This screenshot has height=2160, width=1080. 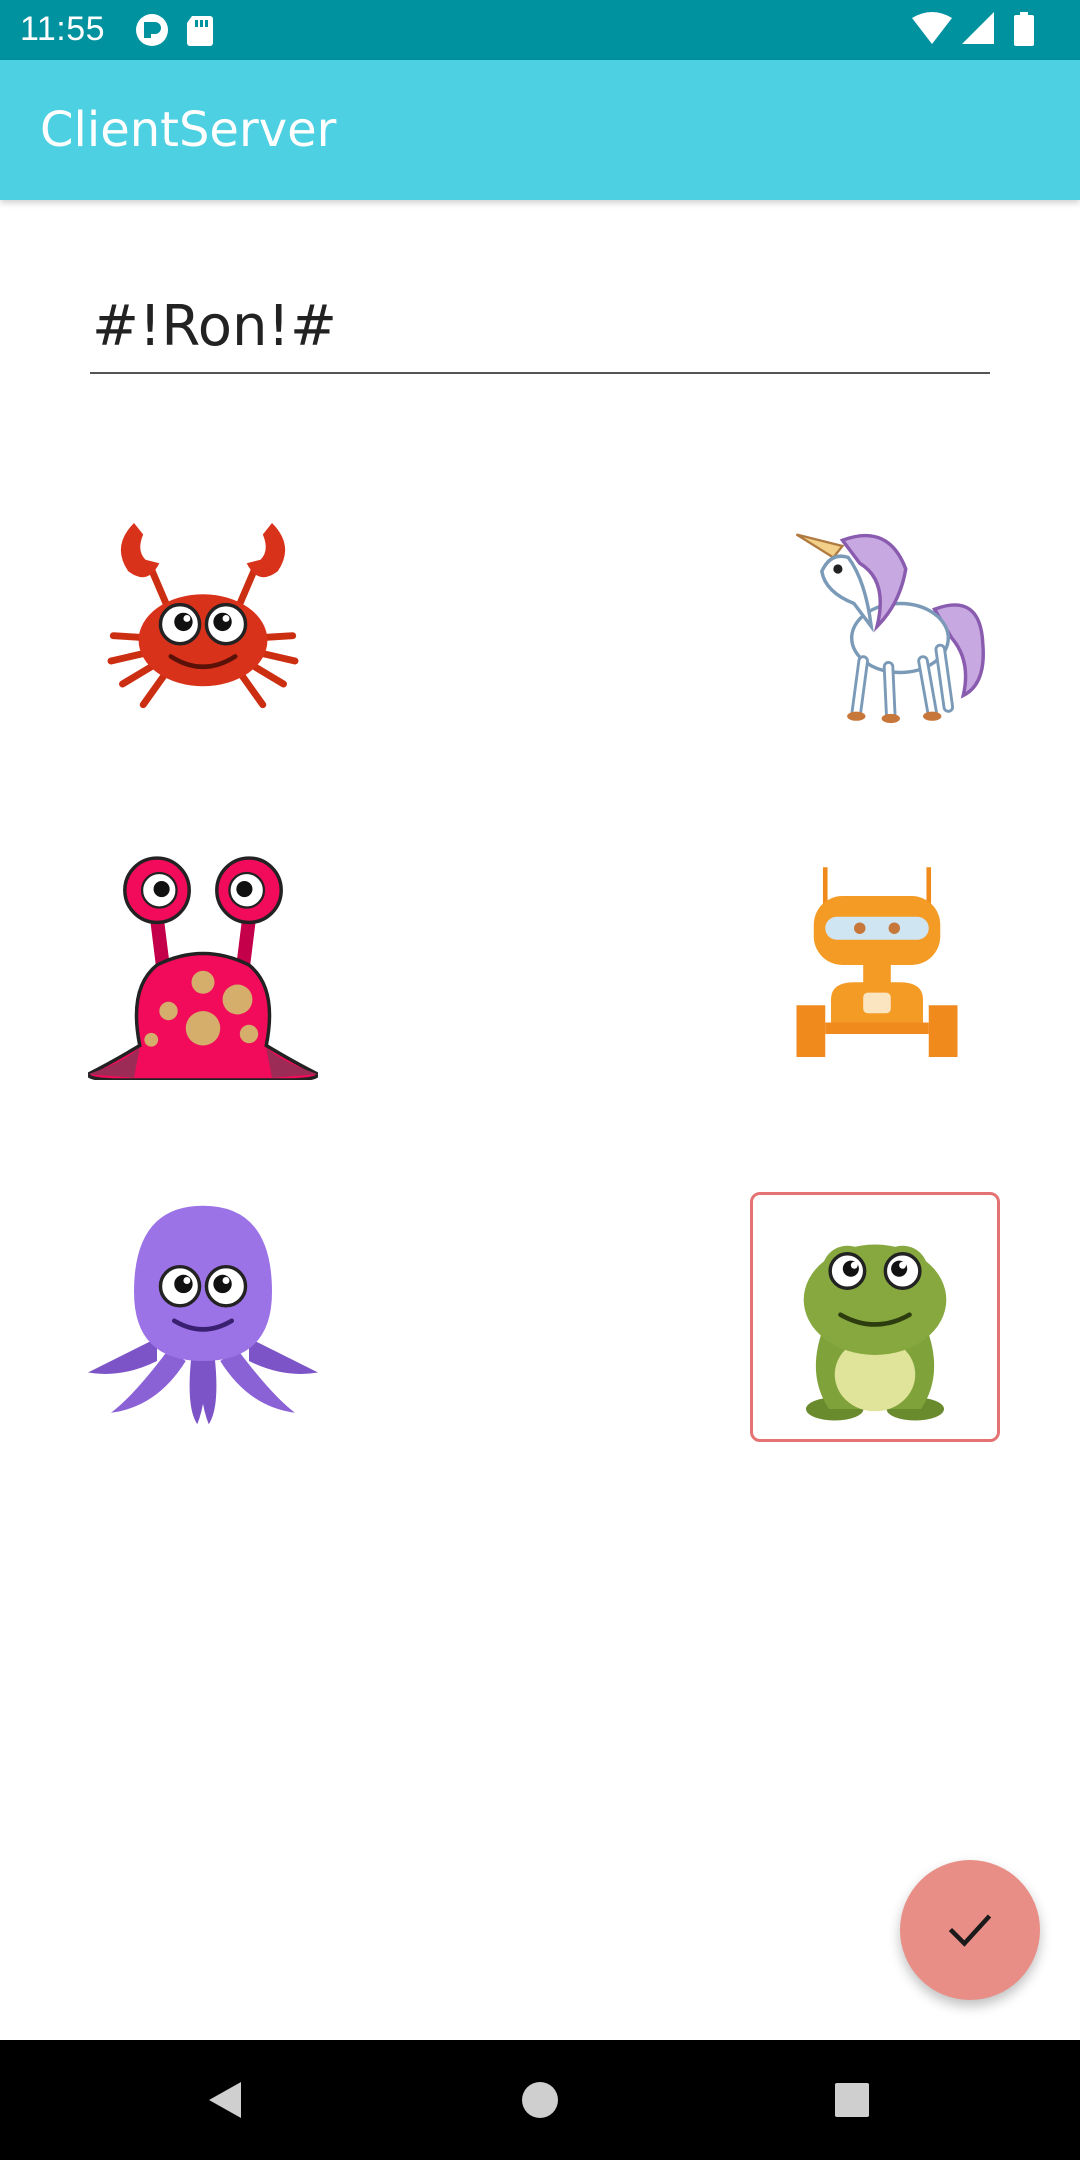 What do you see at coordinates (63, 29) in the screenshot?
I see `status-time: 11:55` at bounding box center [63, 29].